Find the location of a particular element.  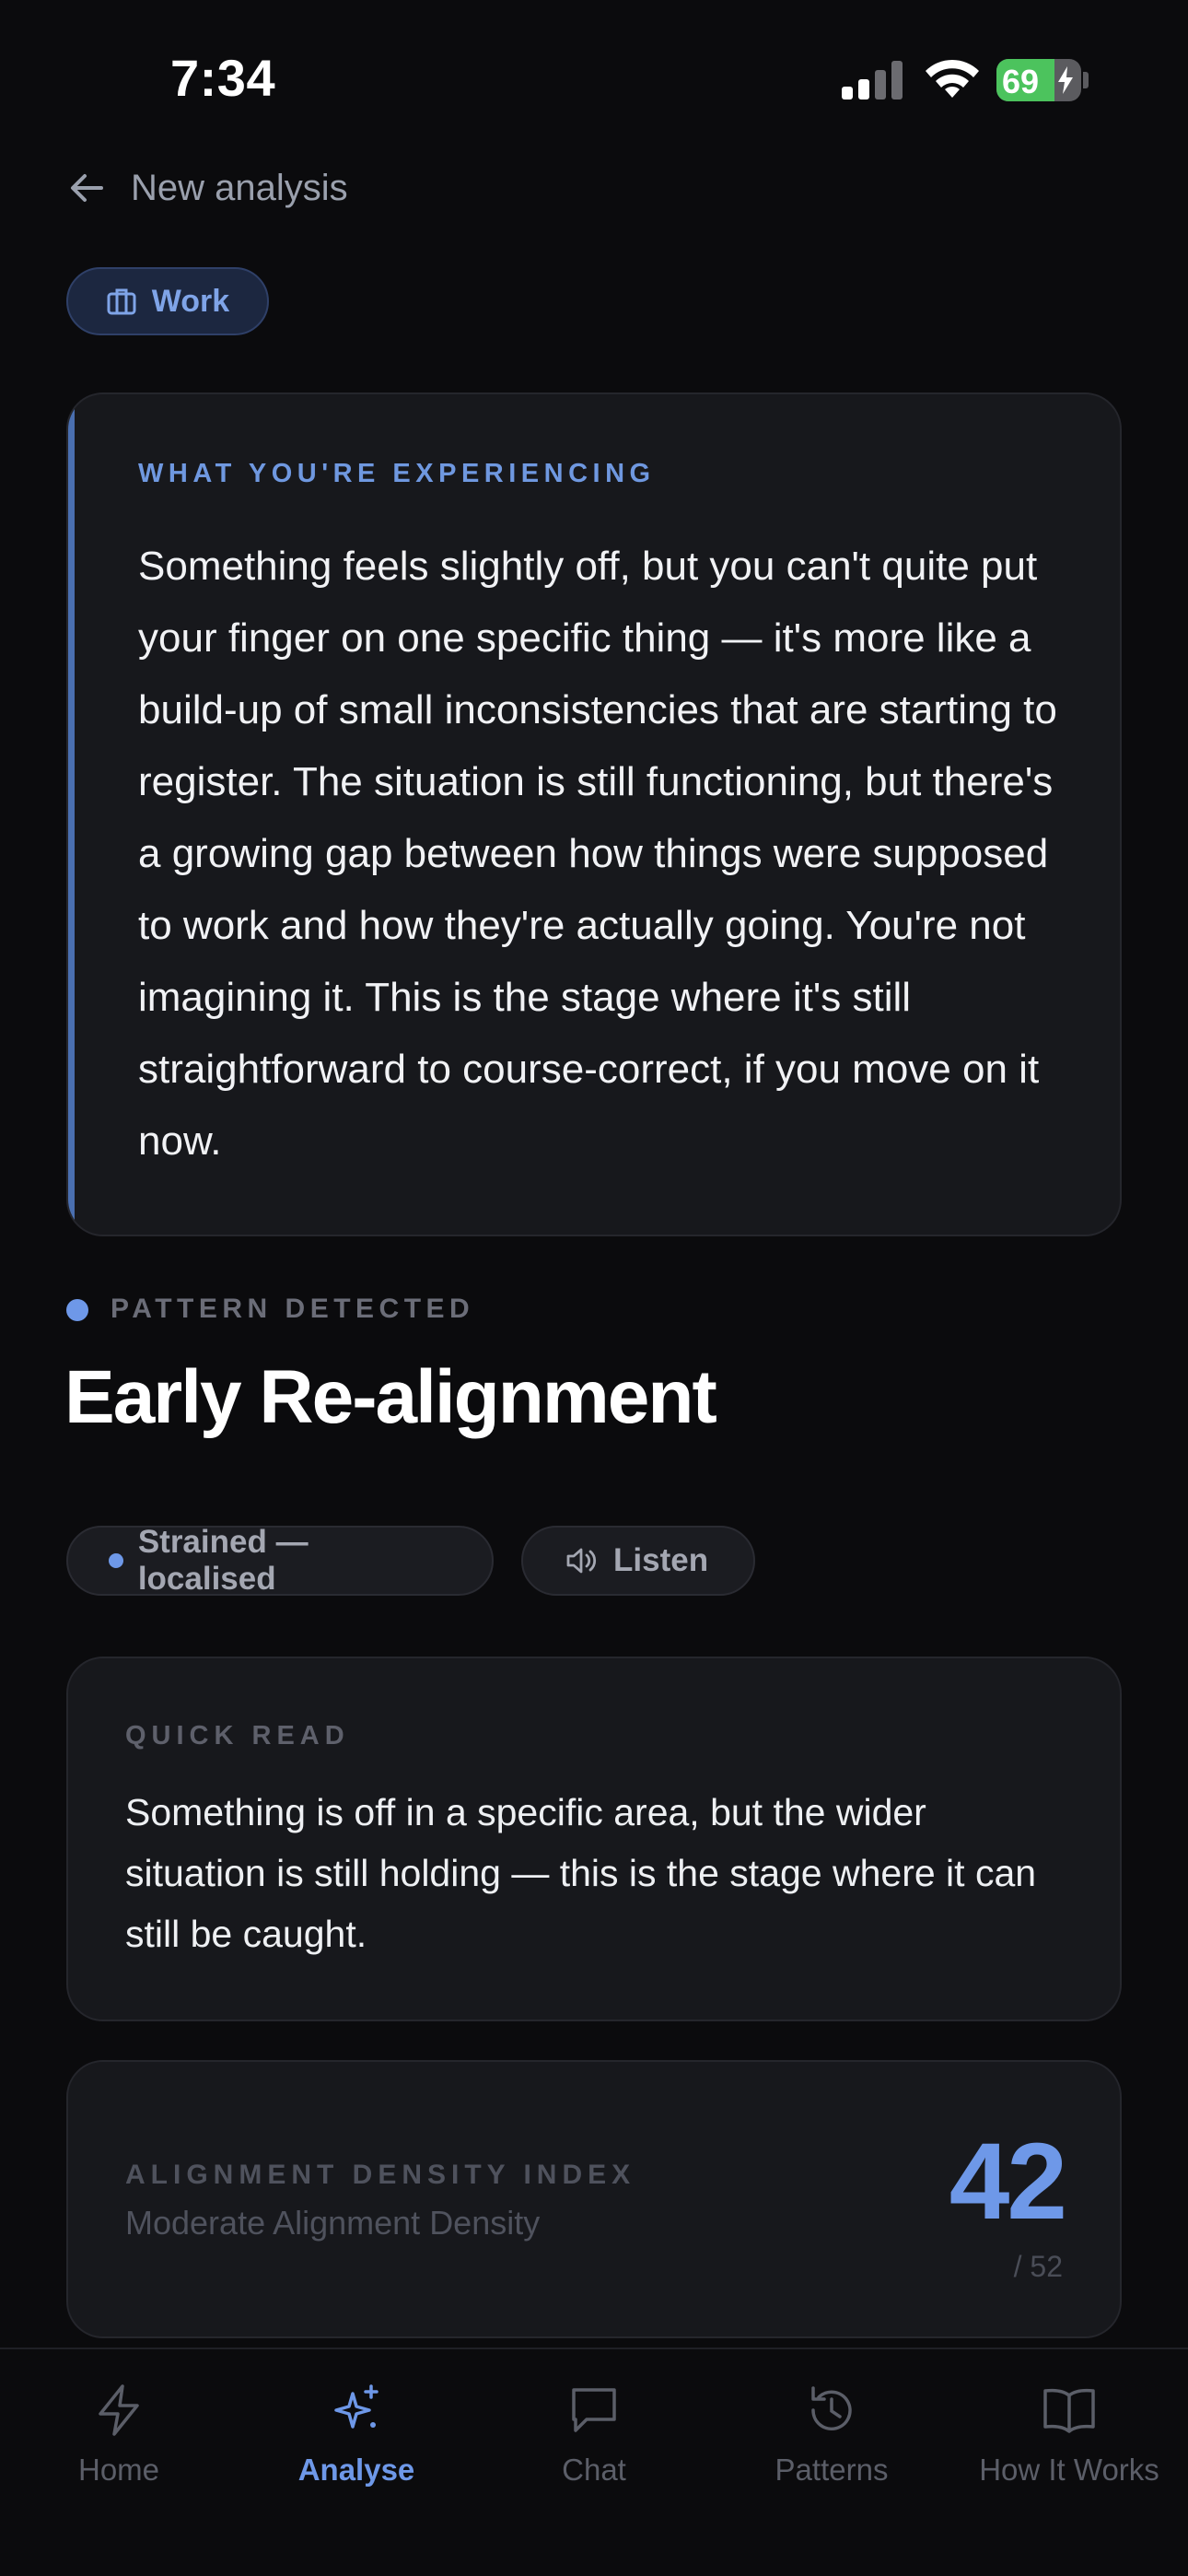

tab-label: Home is located at coordinates (119, 2470).